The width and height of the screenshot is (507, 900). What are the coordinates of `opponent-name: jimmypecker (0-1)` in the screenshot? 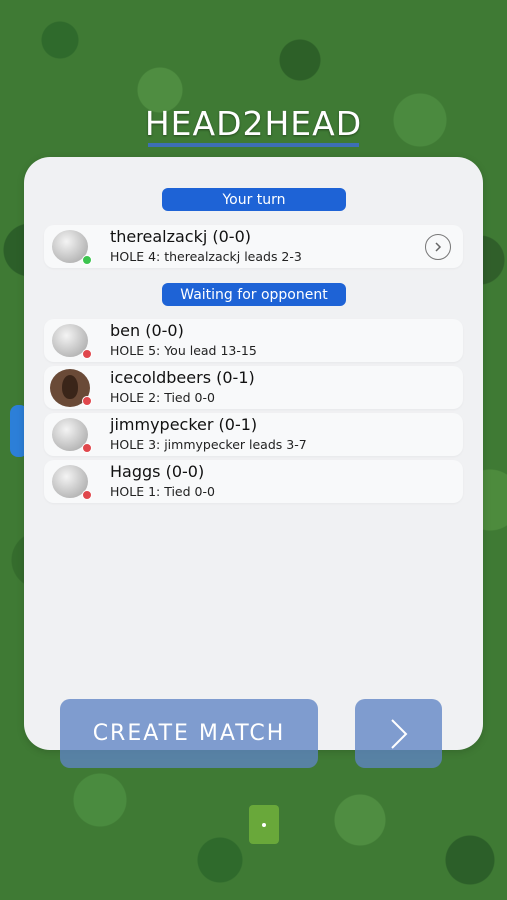 It's located at (184, 424).